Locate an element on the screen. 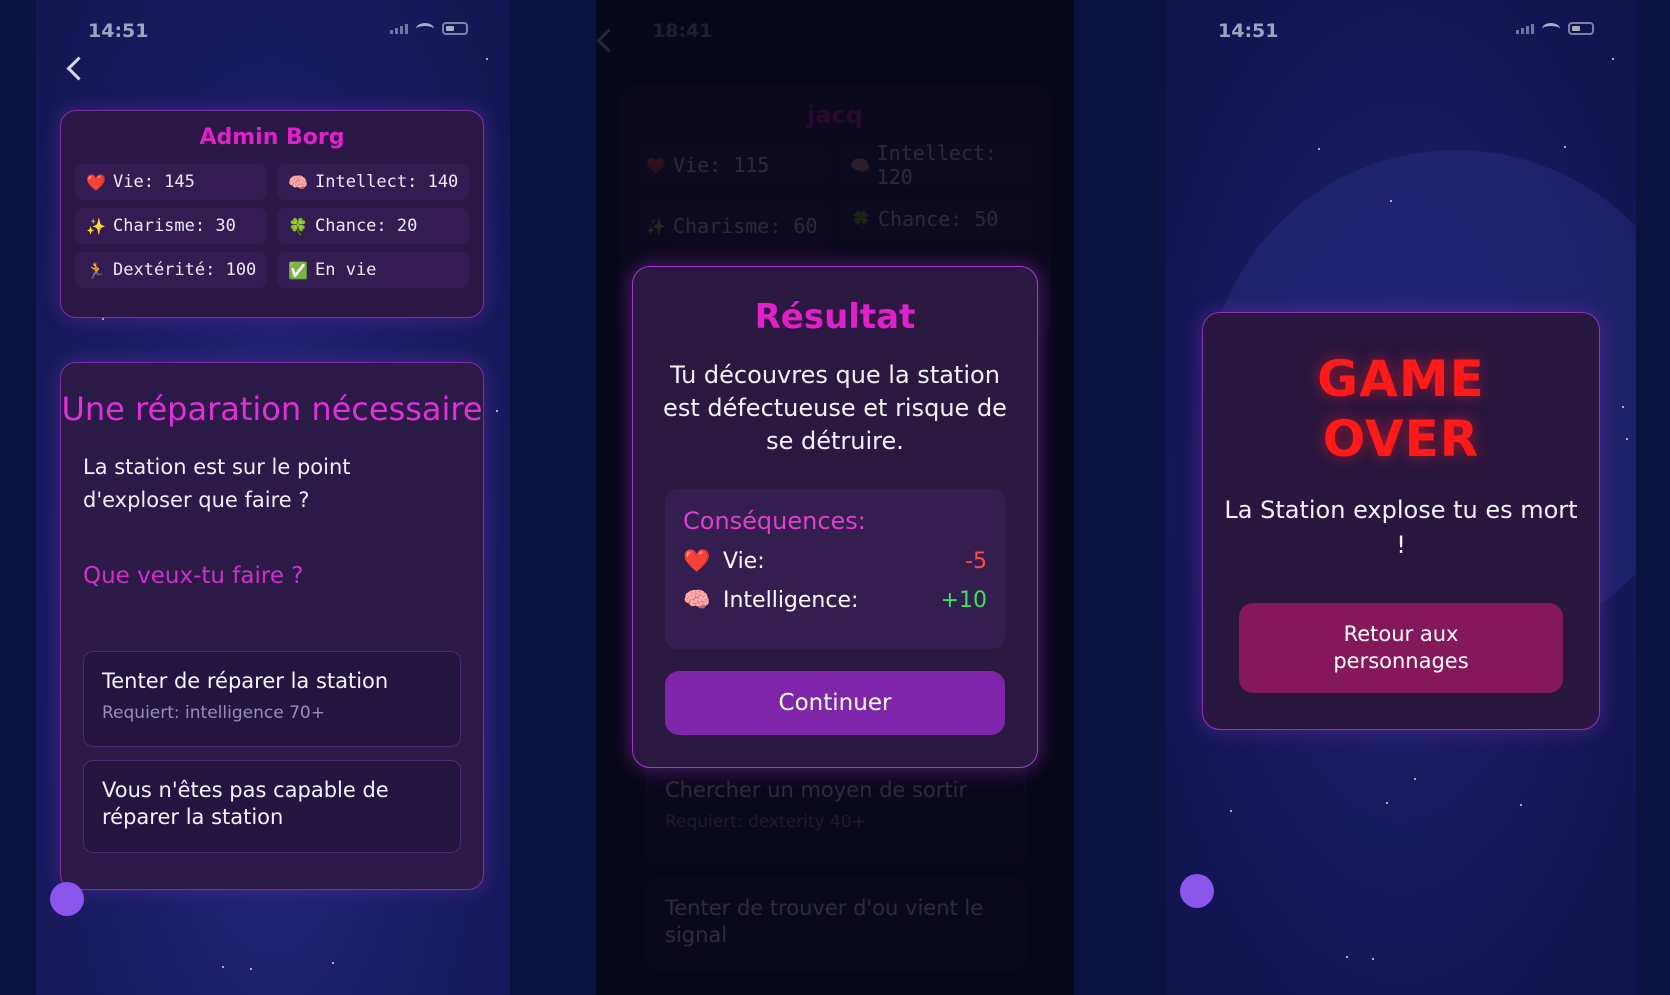 The width and height of the screenshot is (1670, 995). consequence-value: +10 is located at coordinates (963, 600).